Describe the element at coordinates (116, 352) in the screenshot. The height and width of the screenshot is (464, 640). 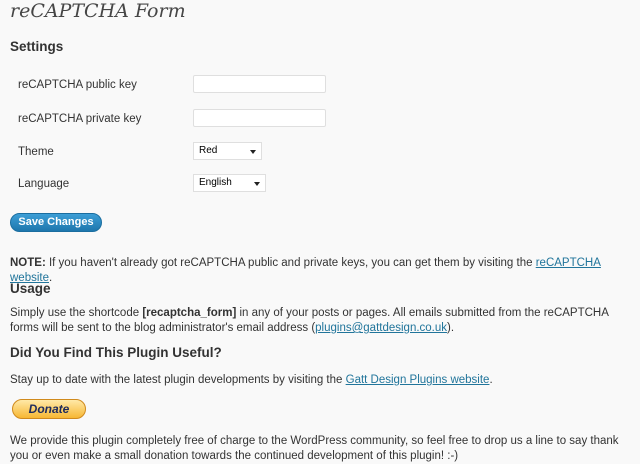
I see `plugin-useful-heading: Did You Find This Plugin Useful?` at that location.